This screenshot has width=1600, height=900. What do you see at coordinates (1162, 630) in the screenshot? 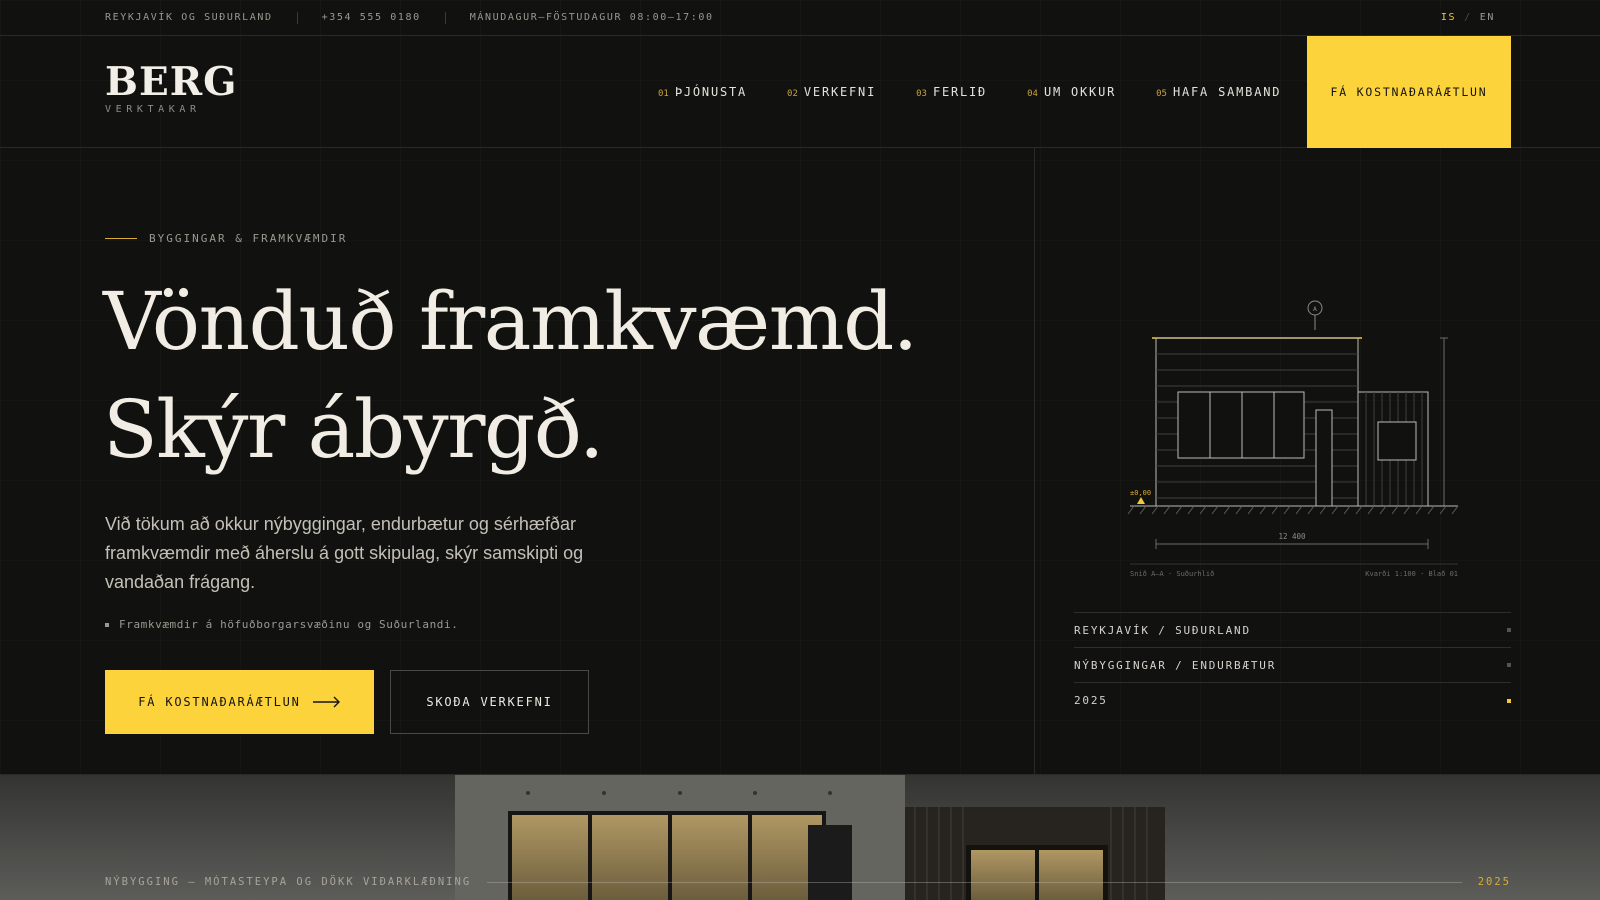
I see `info-label: REYKJAVÍK / SUÐURLAND` at bounding box center [1162, 630].